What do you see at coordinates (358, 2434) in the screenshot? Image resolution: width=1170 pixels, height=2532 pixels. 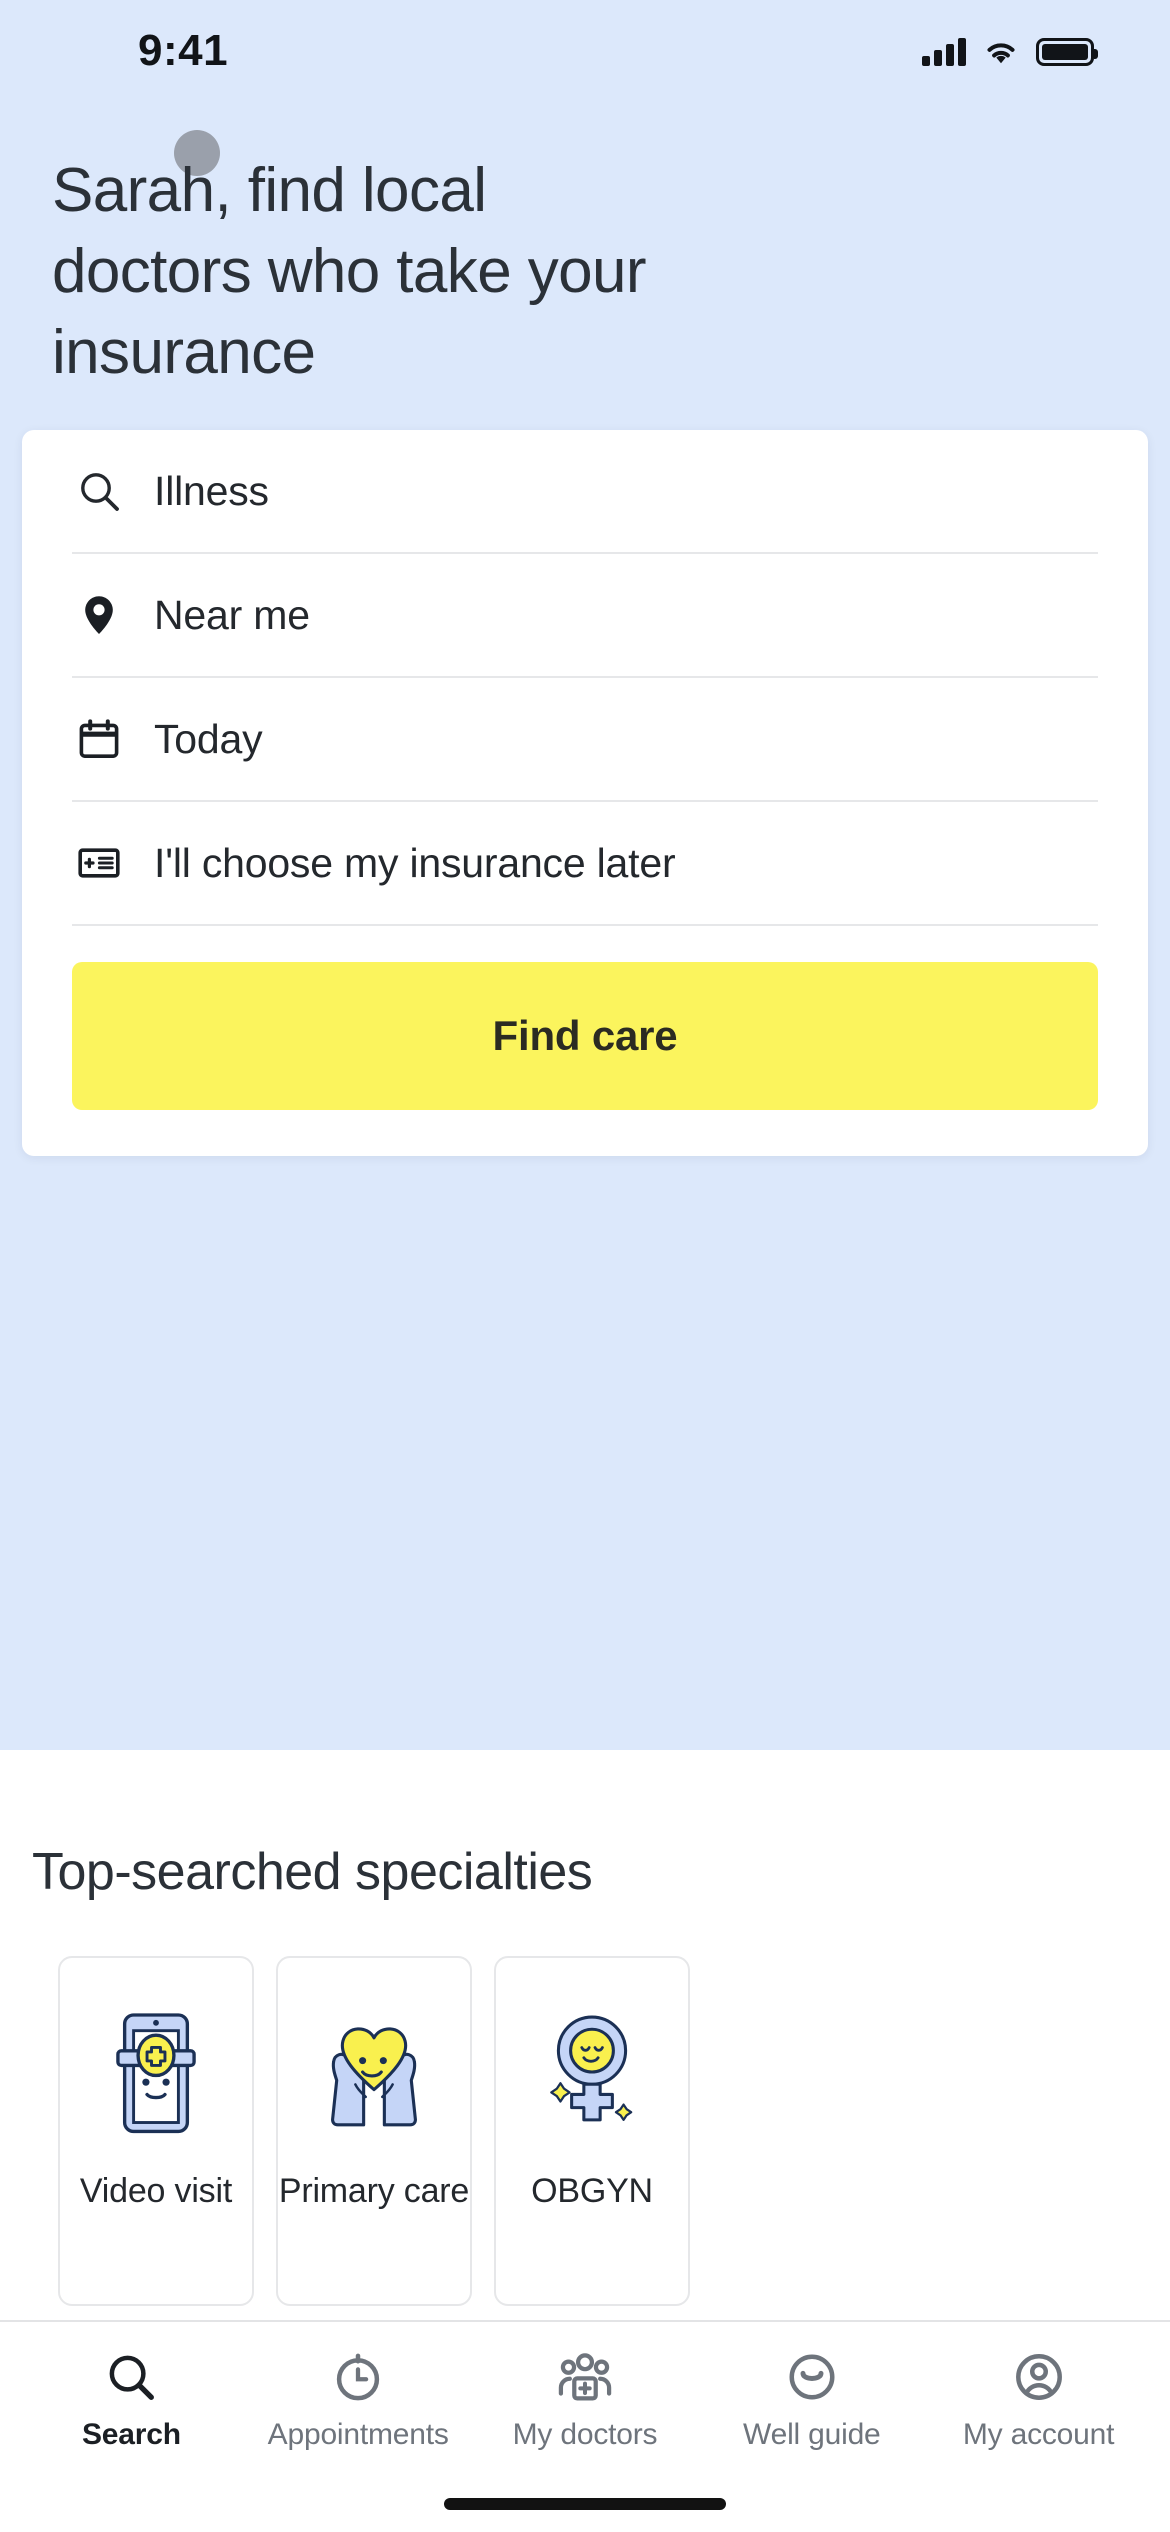 I see `tab-label: Appointments` at bounding box center [358, 2434].